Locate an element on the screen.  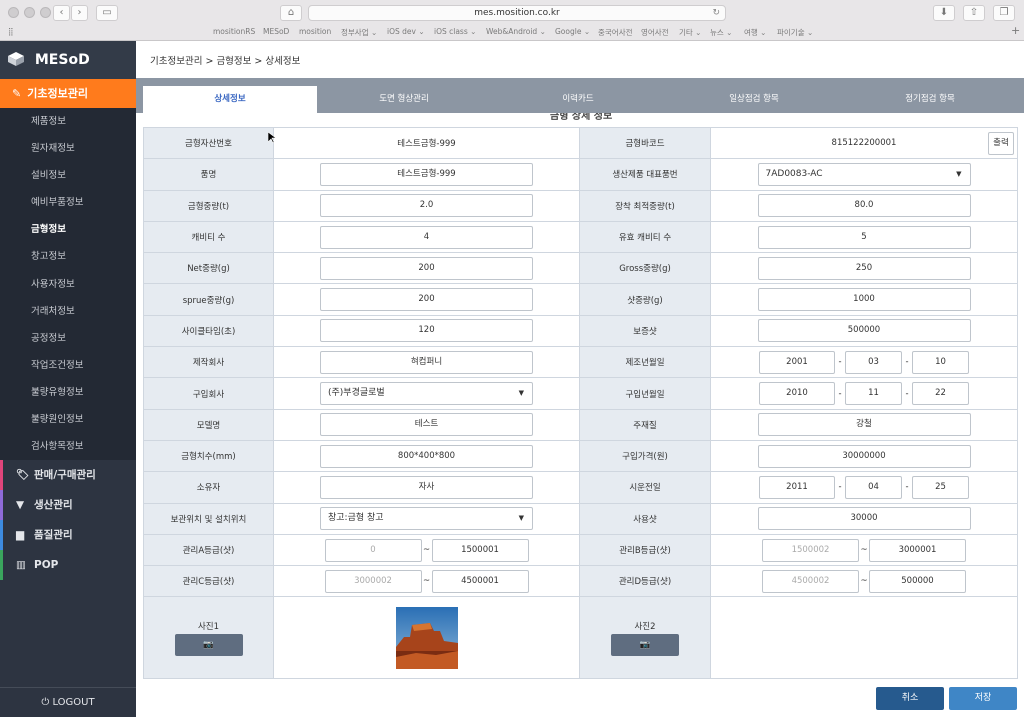
cycle-time-input: 120 is located at coordinates (426, 331).